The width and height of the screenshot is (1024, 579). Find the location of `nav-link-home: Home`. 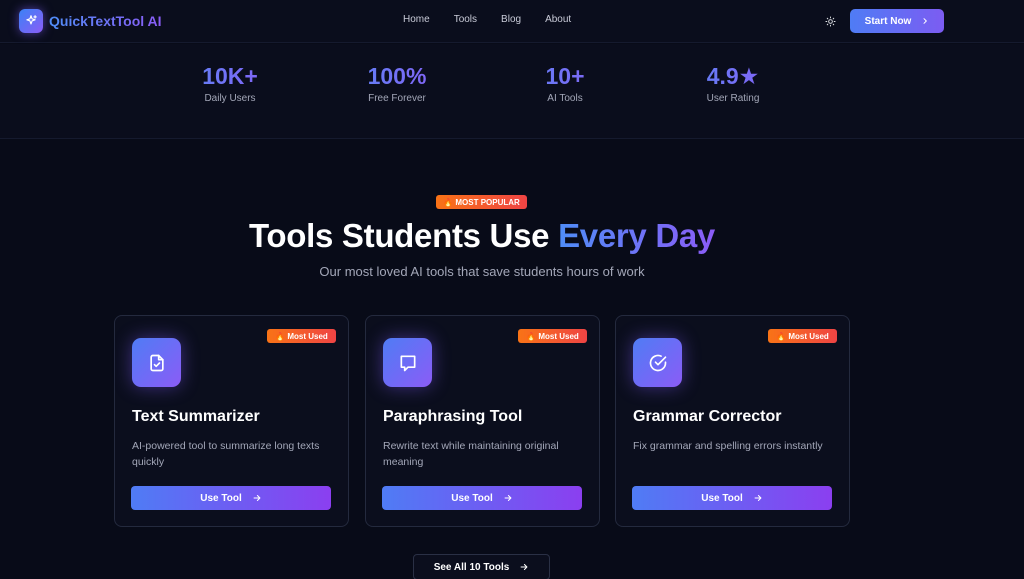

nav-link-home: Home is located at coordinates (416, 19).